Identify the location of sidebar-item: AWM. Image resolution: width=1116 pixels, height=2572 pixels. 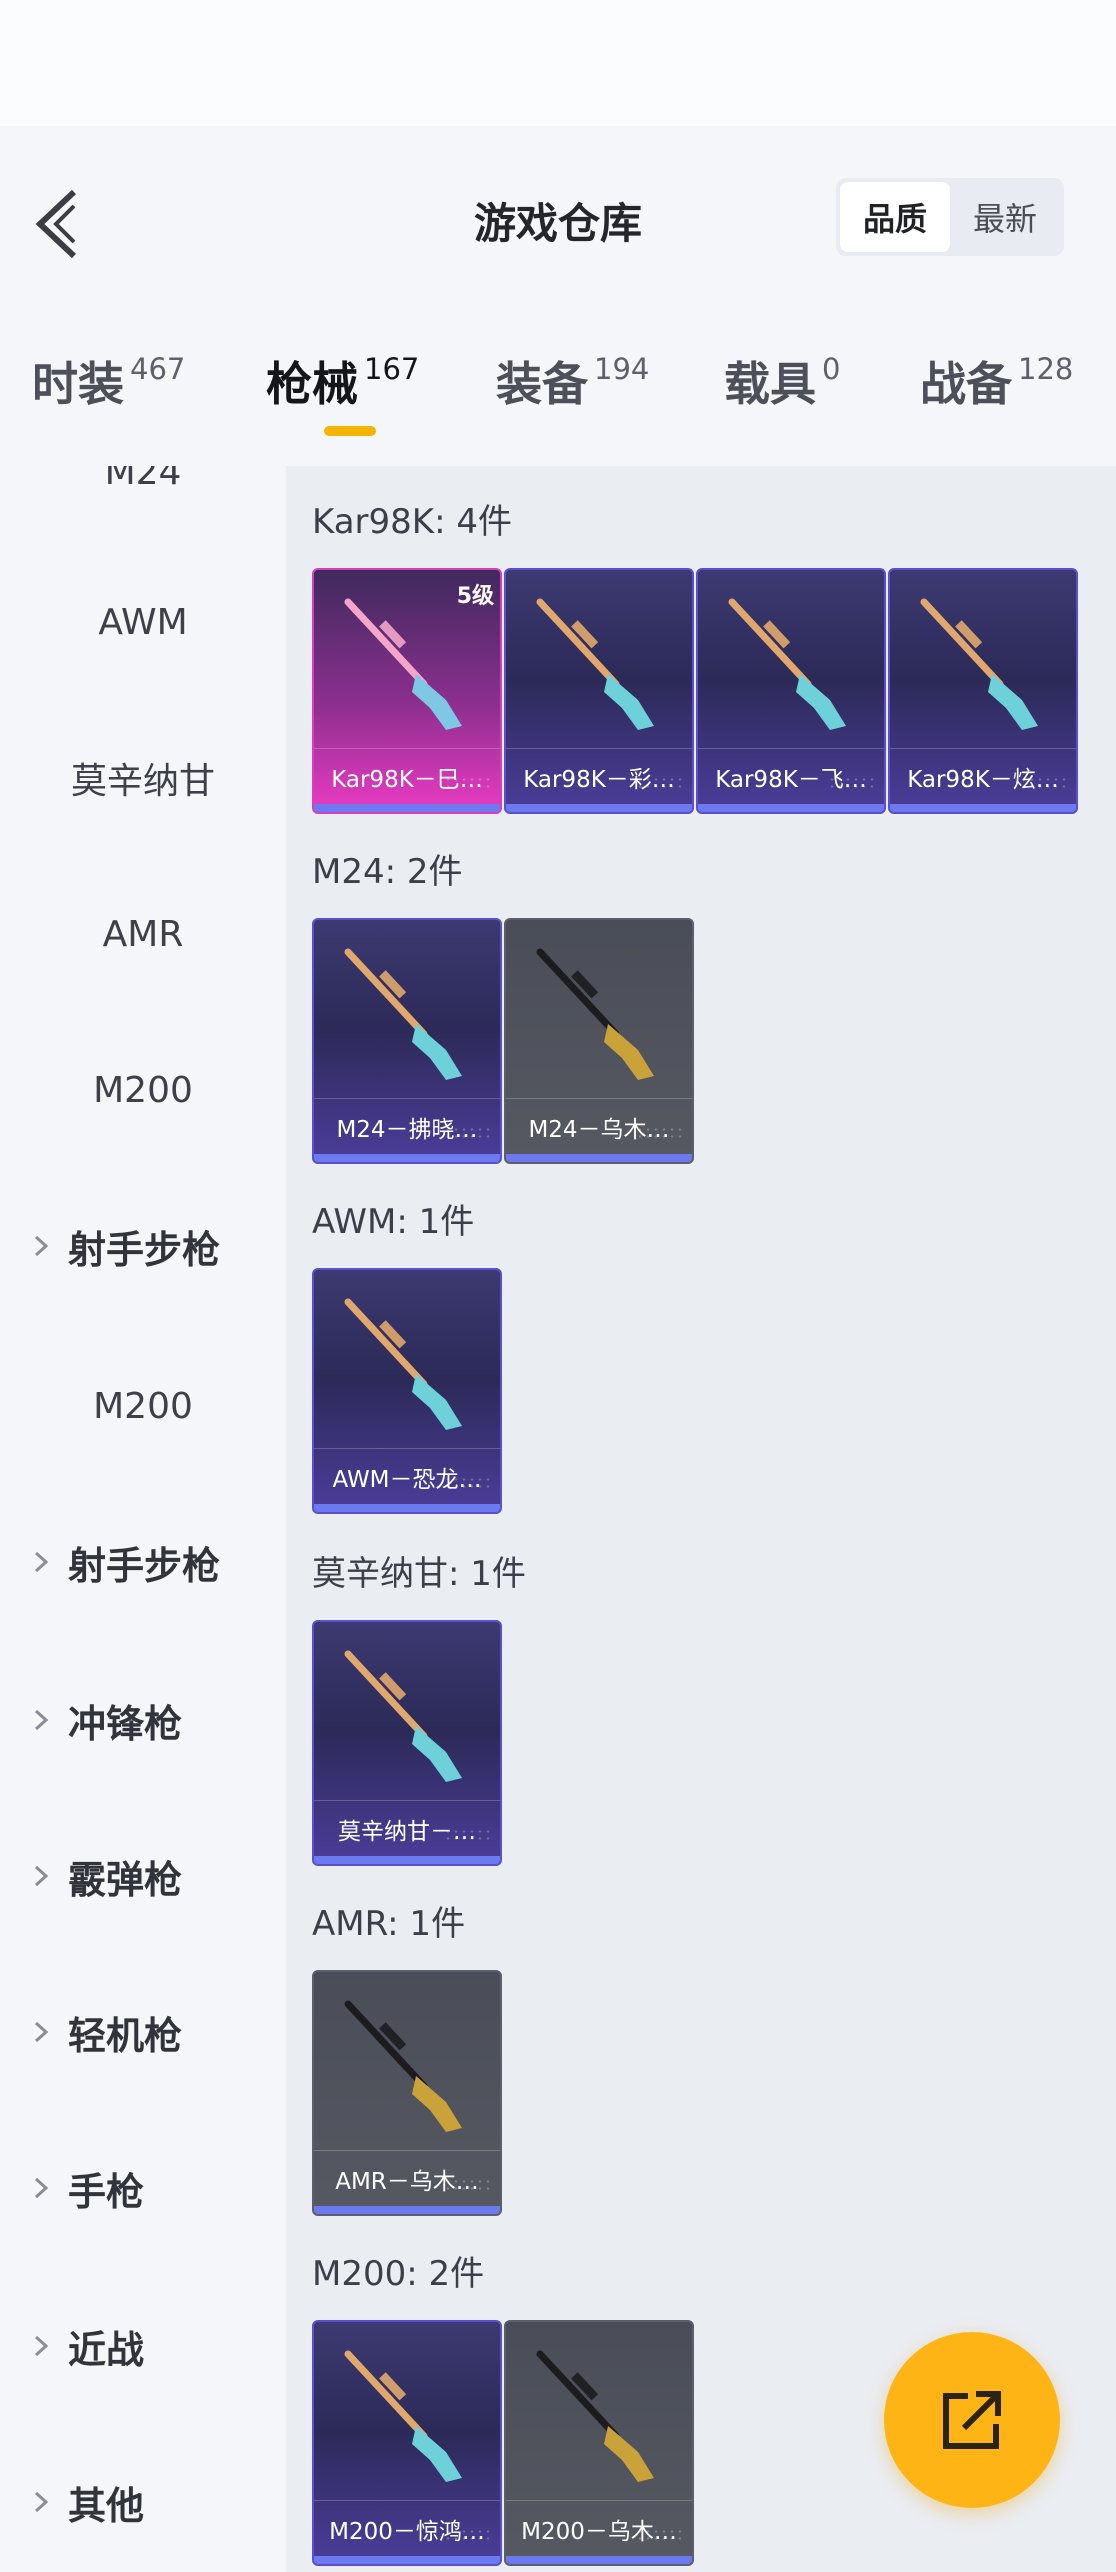
(143, 622).